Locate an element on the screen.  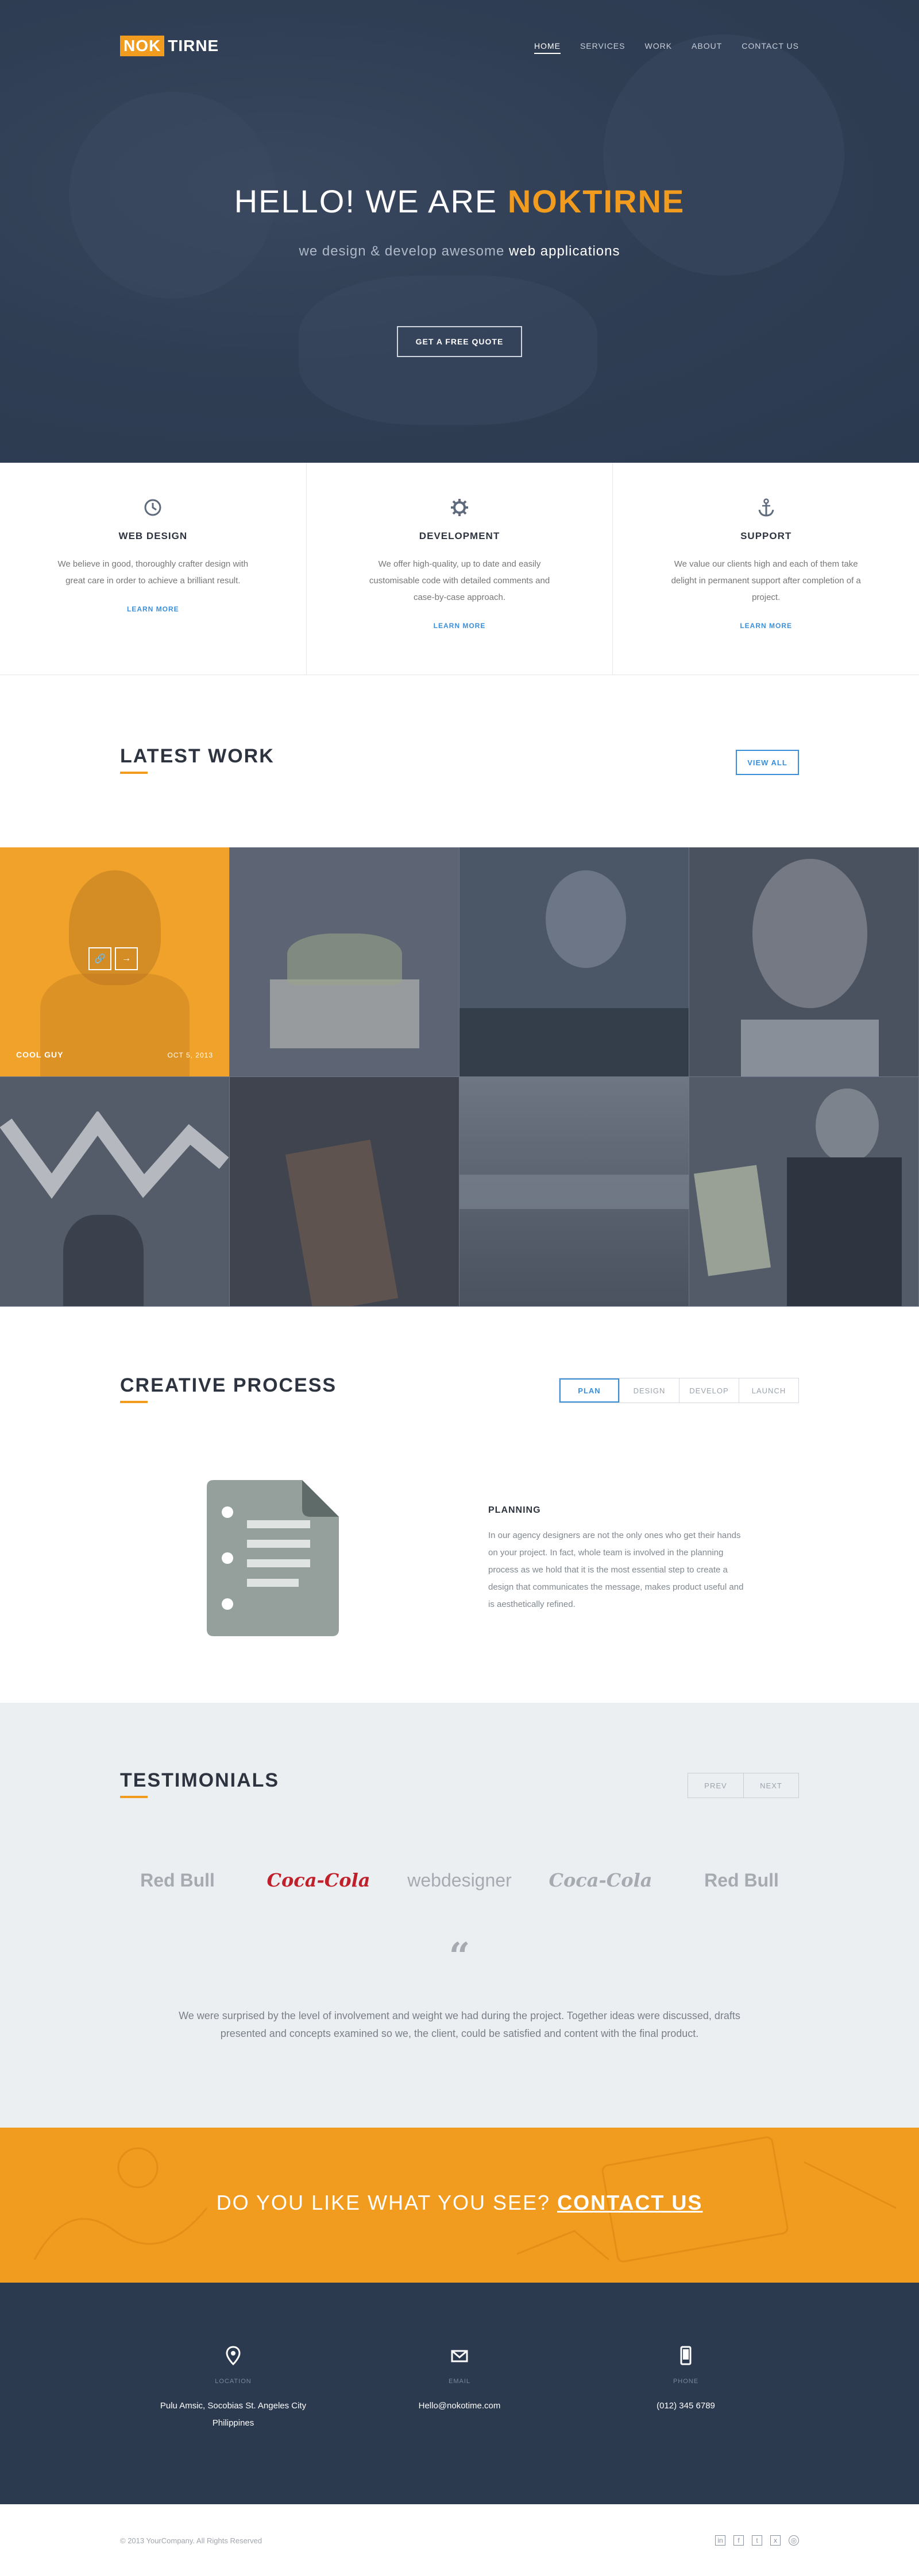
service-title: DEVELOPMENT is located at coordinates (459, 535).